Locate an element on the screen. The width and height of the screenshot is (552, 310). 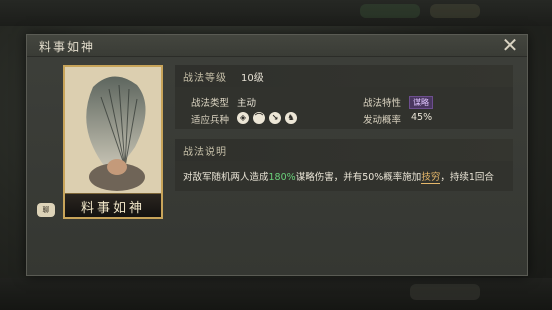
desc-text-3: ，持续1回合 is located at coordinates (467, 177).